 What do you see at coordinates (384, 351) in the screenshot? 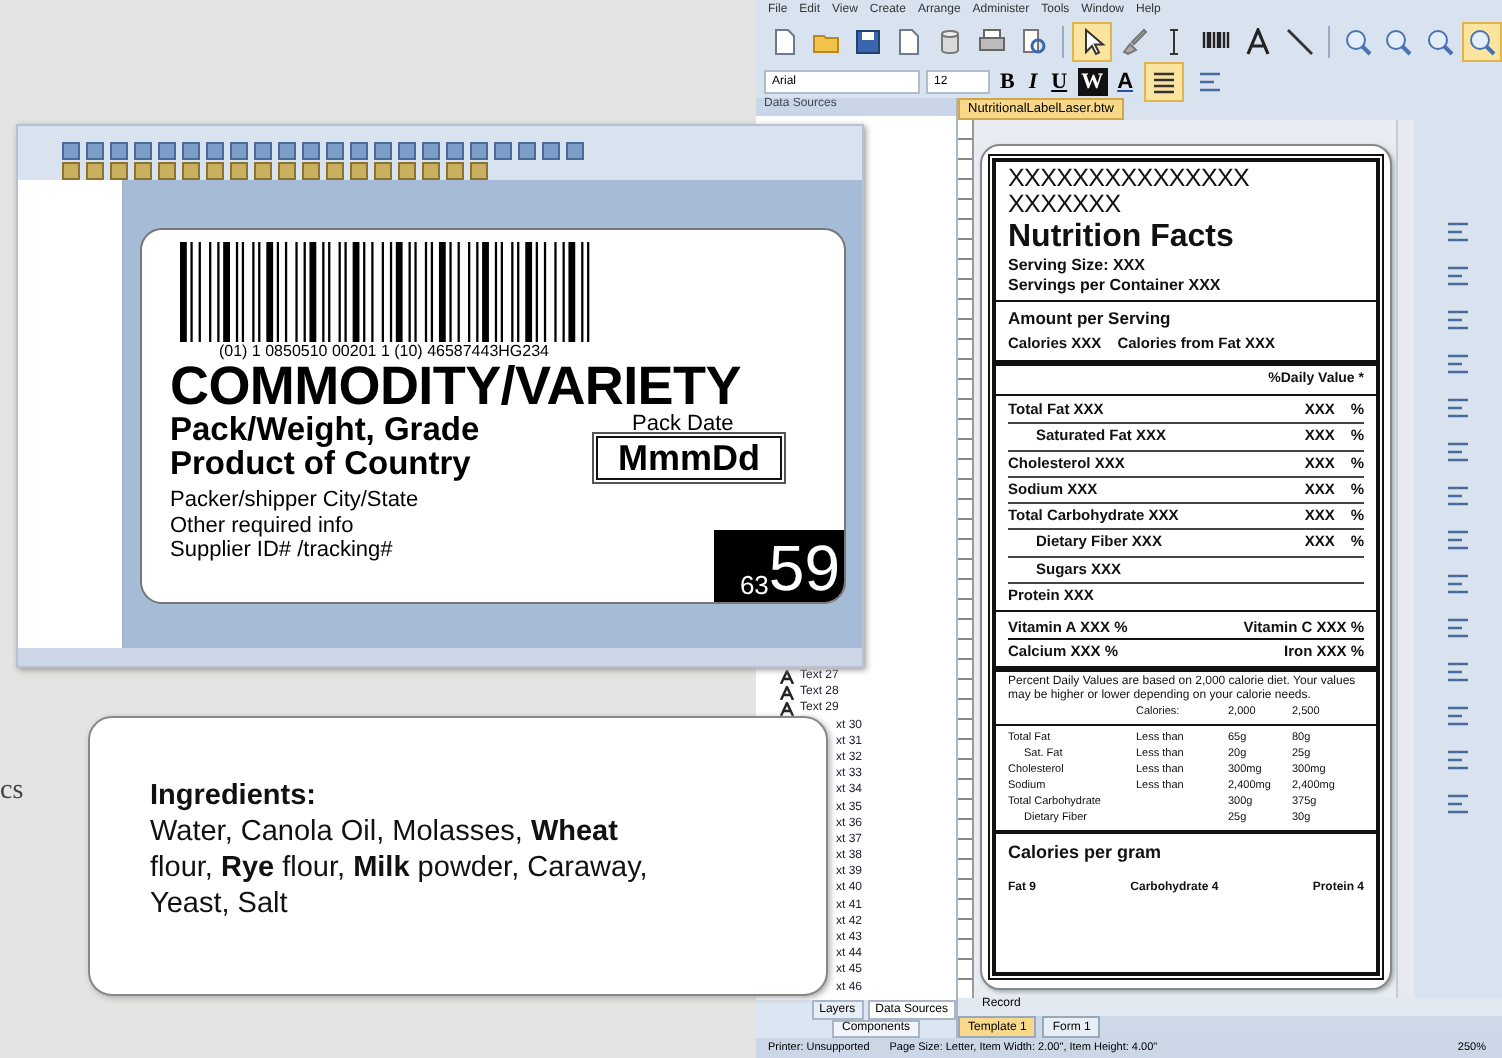
I see `barcode-number: (01) 1 0850510 00201 1 (10) 46587443HG234` at bounding box center [384, 351].